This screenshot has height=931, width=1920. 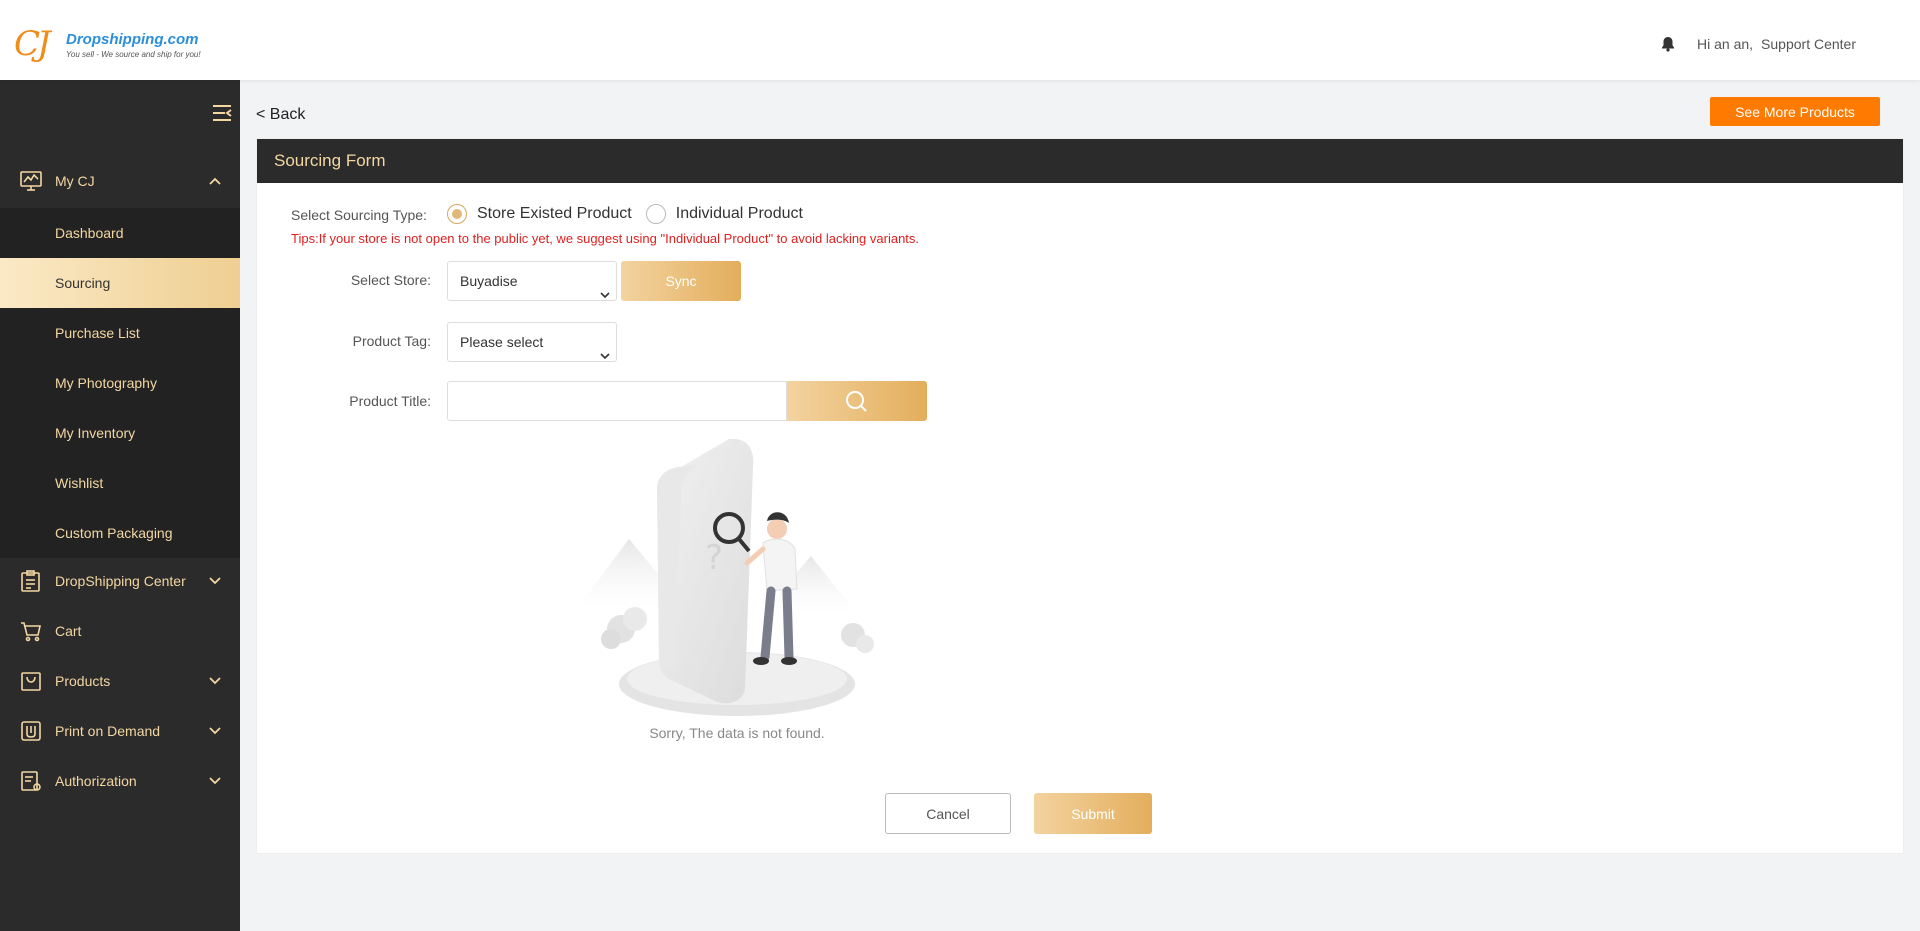 What do you see at coordinates (1758, 44) in the screenshot?
I see `header-user-area: Hi an an, Support Center` at bounding box center [1758, 44].